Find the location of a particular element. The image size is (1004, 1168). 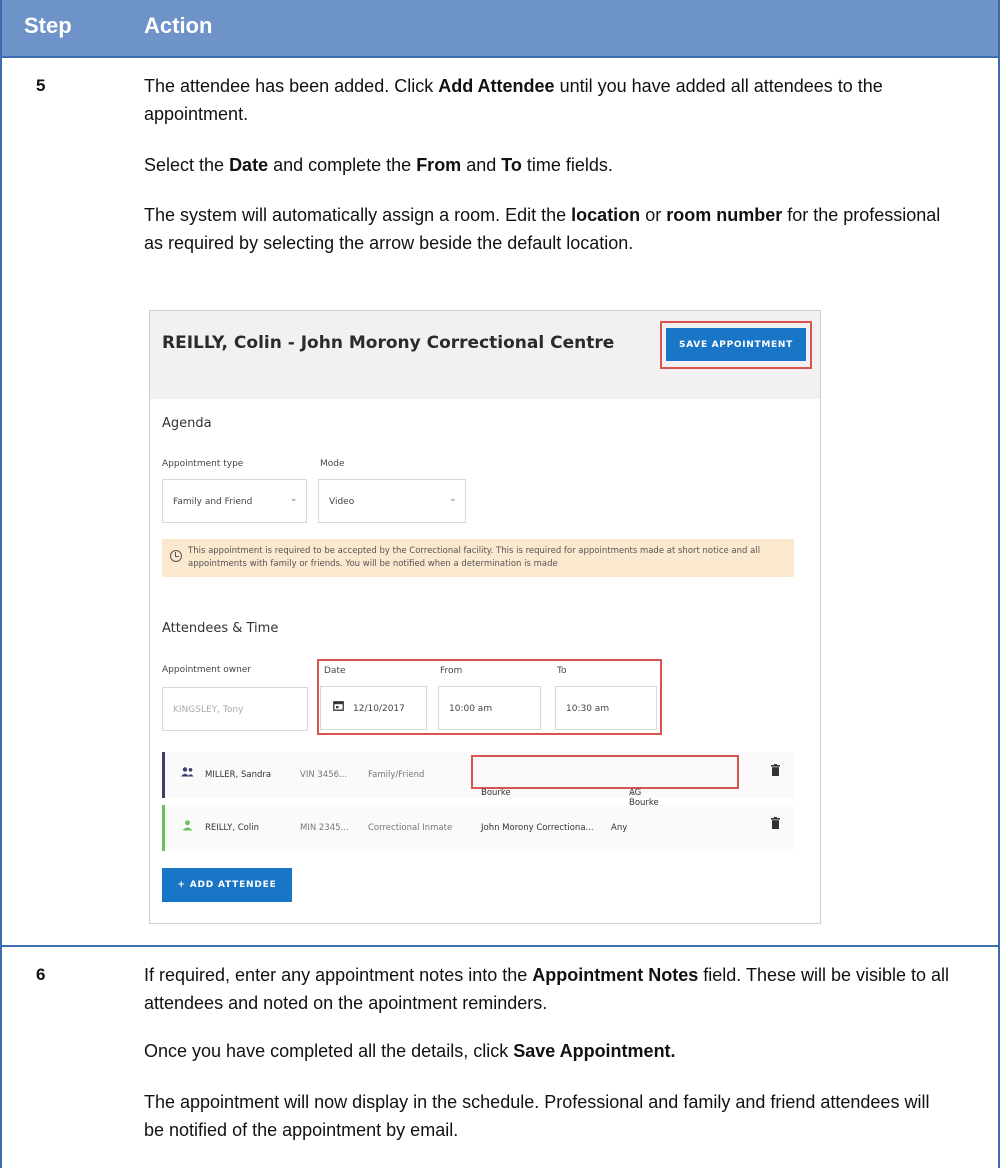

save-highlight: SAVE APPOINTMENT is located at coordinates (736, 345).